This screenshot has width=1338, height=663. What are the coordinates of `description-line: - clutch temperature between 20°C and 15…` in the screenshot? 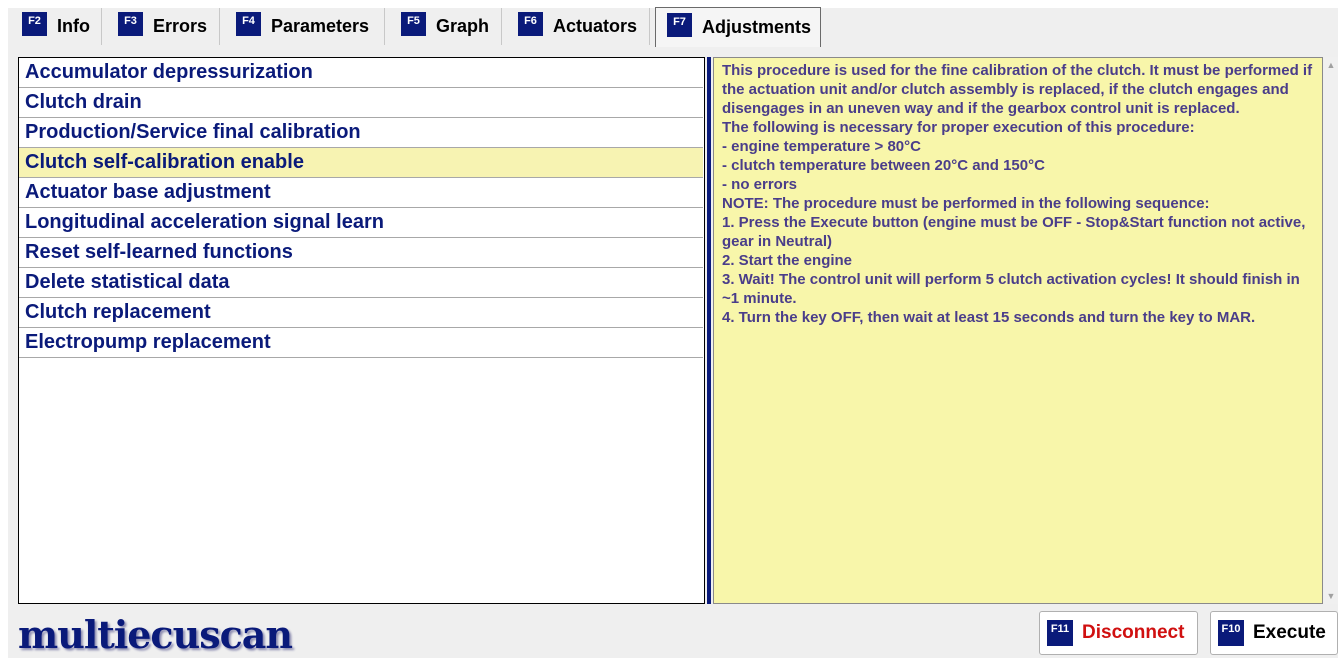 It's located at (883, 165).